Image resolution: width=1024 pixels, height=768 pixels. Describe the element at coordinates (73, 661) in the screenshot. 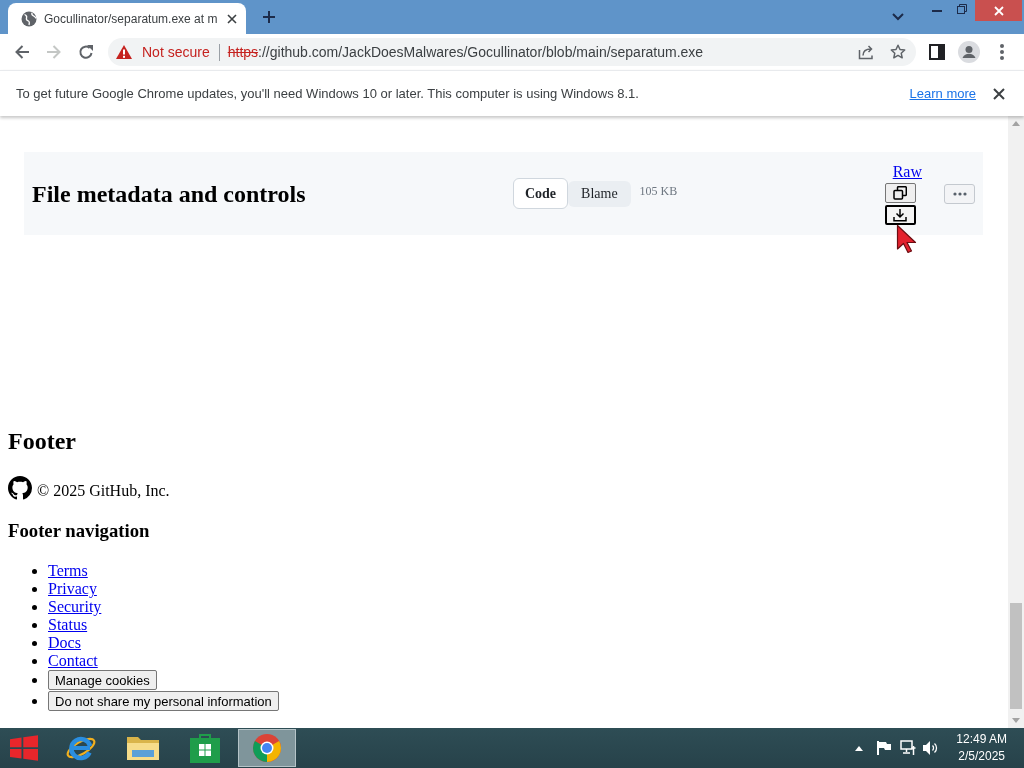

I see `footer-link: Contact` at that location.